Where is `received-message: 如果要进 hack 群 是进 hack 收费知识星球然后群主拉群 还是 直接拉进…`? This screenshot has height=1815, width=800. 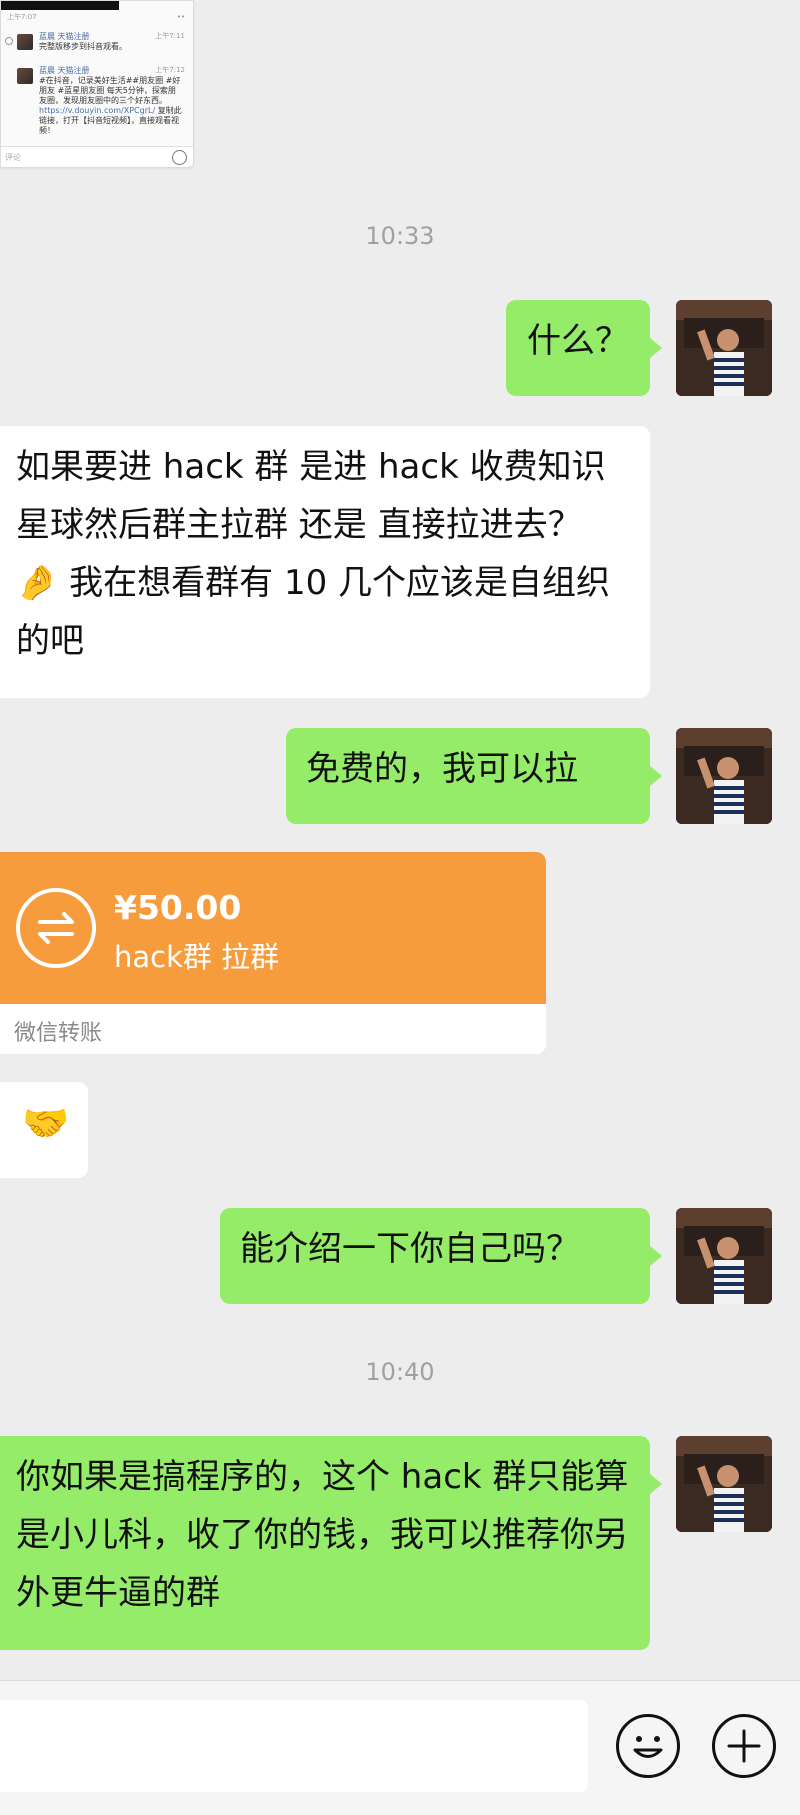 received-message: 如果要进 hack 群 是进 hack 收费知识星球然后群主拉群 还是 直接拉进… is located at coordinates (325, 562).